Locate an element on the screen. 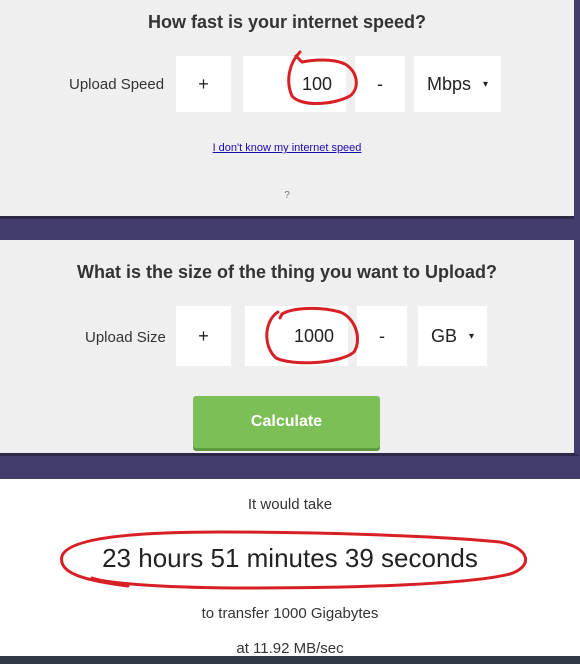  bottom-strip is located at coordinates (290, 660).